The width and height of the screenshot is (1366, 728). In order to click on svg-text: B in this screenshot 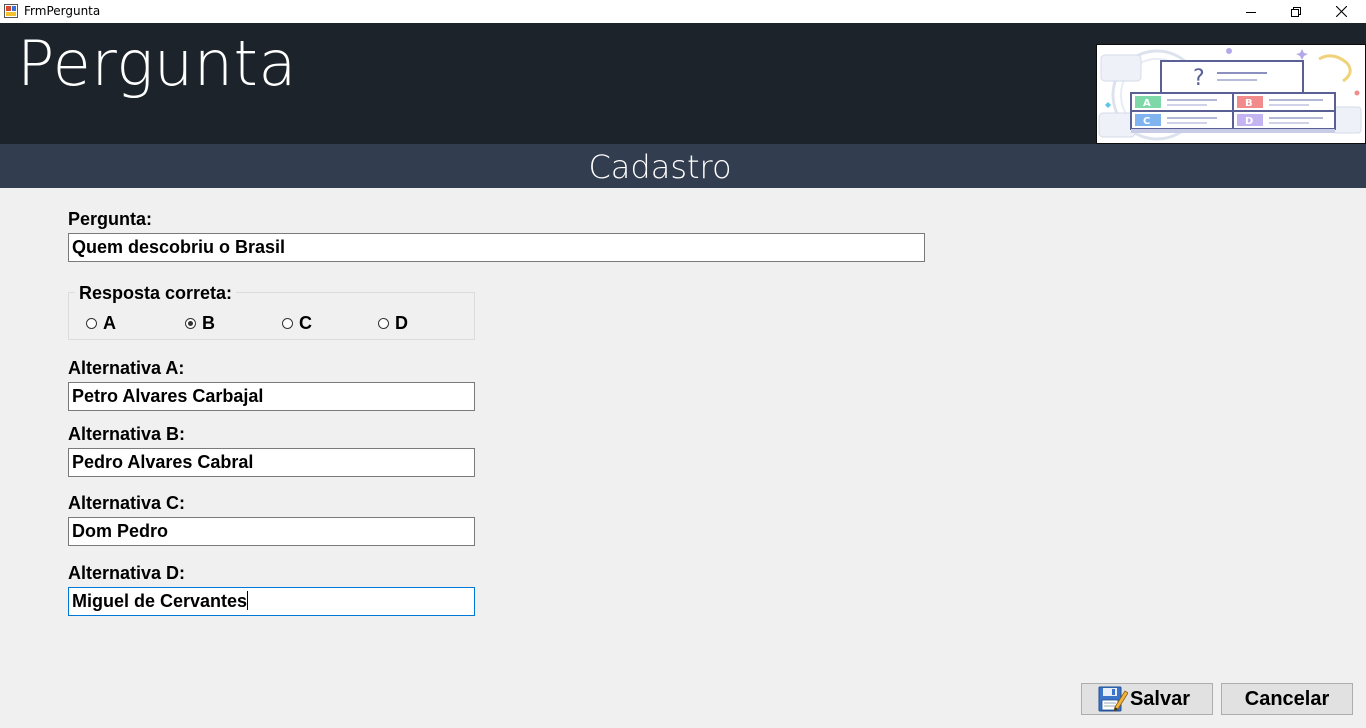, I will do `click(1249, 103)`.